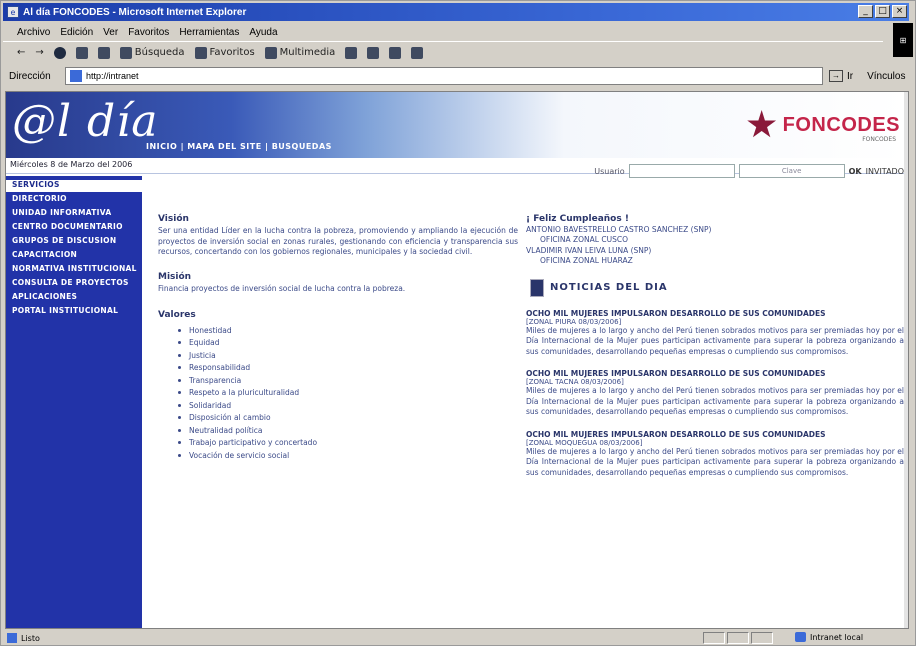  Describe the element at coordinates (112, 76) in the screenshot. I see `address-url: http://intranet` at that location.